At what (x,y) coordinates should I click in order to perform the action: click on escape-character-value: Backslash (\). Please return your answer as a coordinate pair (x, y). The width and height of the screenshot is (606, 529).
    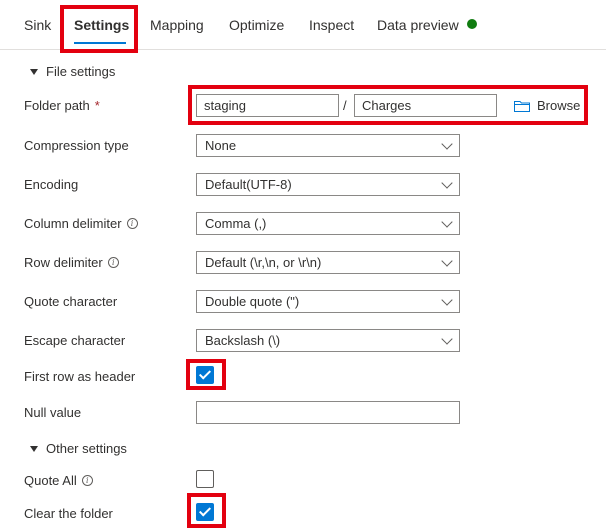
    Looking at the image, I should click on (243, 340).